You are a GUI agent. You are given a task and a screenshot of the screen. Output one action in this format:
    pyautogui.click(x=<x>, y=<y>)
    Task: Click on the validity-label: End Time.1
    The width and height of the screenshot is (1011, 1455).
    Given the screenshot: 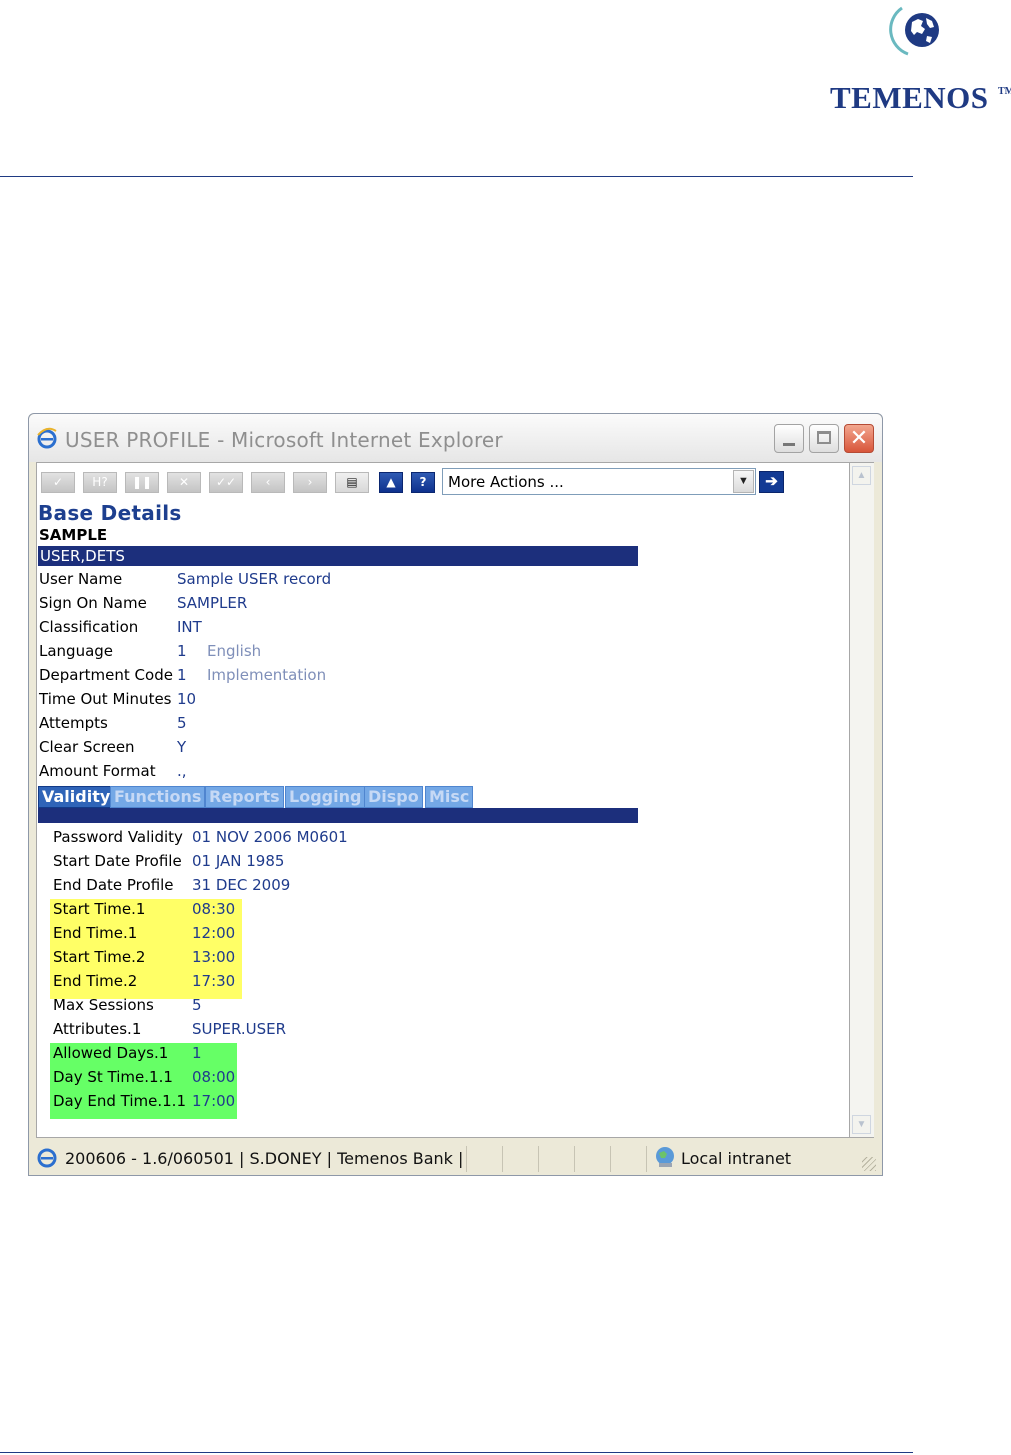 What is the action you would take?
    pyautogui.click(x=95, y=933)
    